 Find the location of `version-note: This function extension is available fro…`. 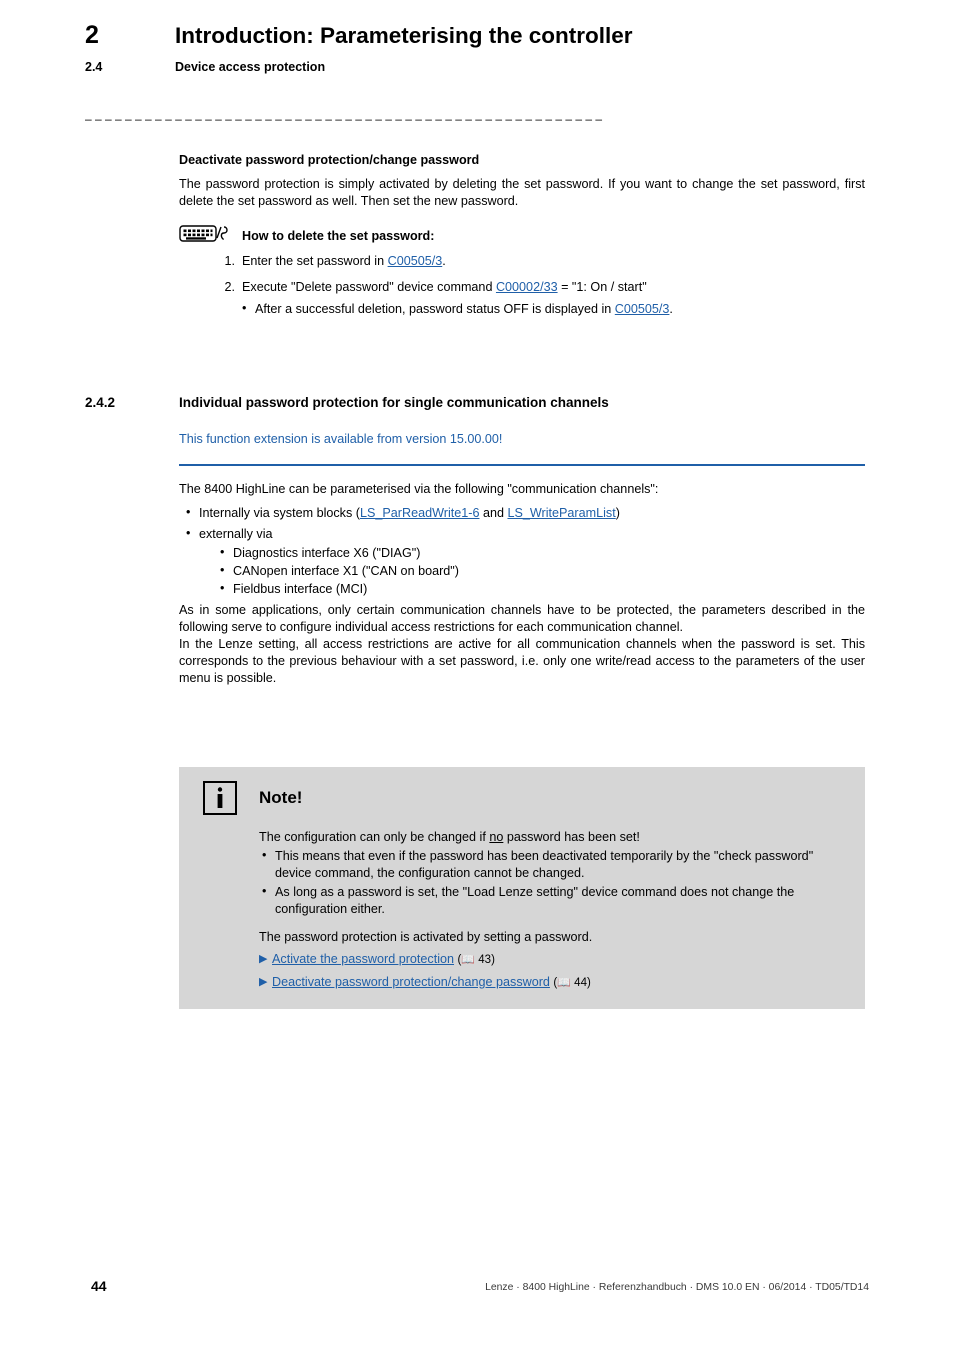

version-note: This function extension is available fro… is located at coordinates (341, 439).